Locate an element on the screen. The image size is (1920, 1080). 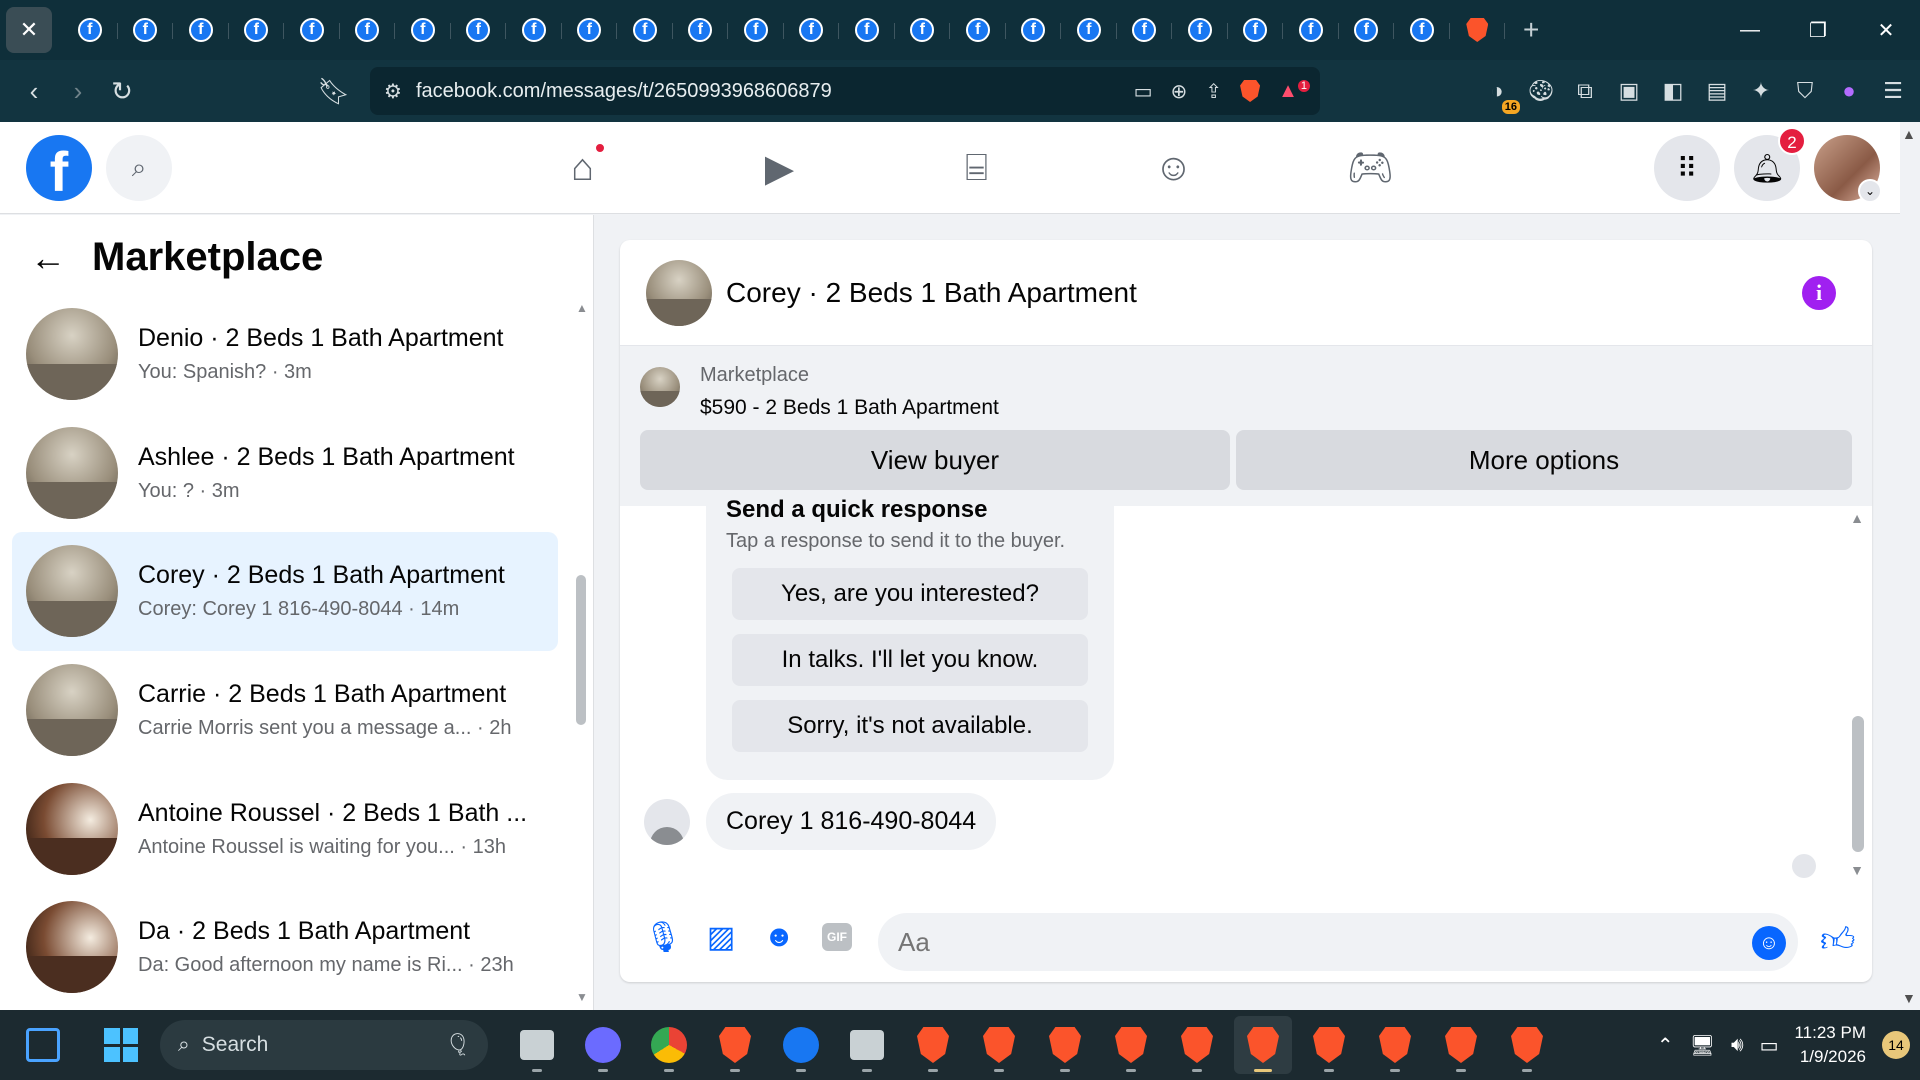
sticker-icon: ☻ is located at coordinates (779, 937).